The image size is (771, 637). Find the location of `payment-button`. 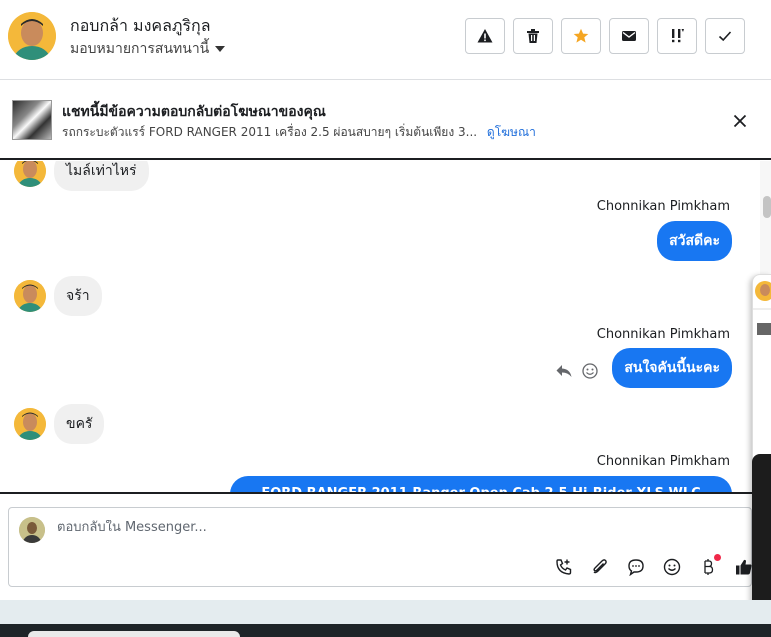

payment-button is located at coordinates (709, 566).